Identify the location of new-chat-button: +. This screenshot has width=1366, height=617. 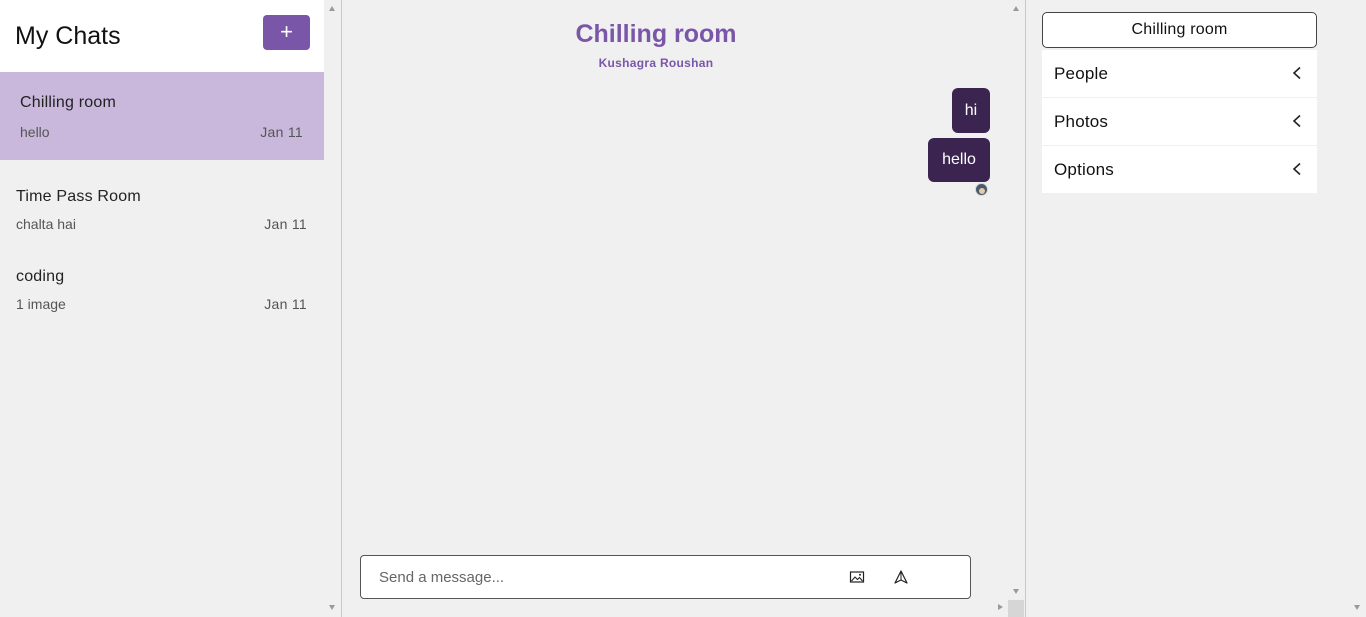
(286, 32).